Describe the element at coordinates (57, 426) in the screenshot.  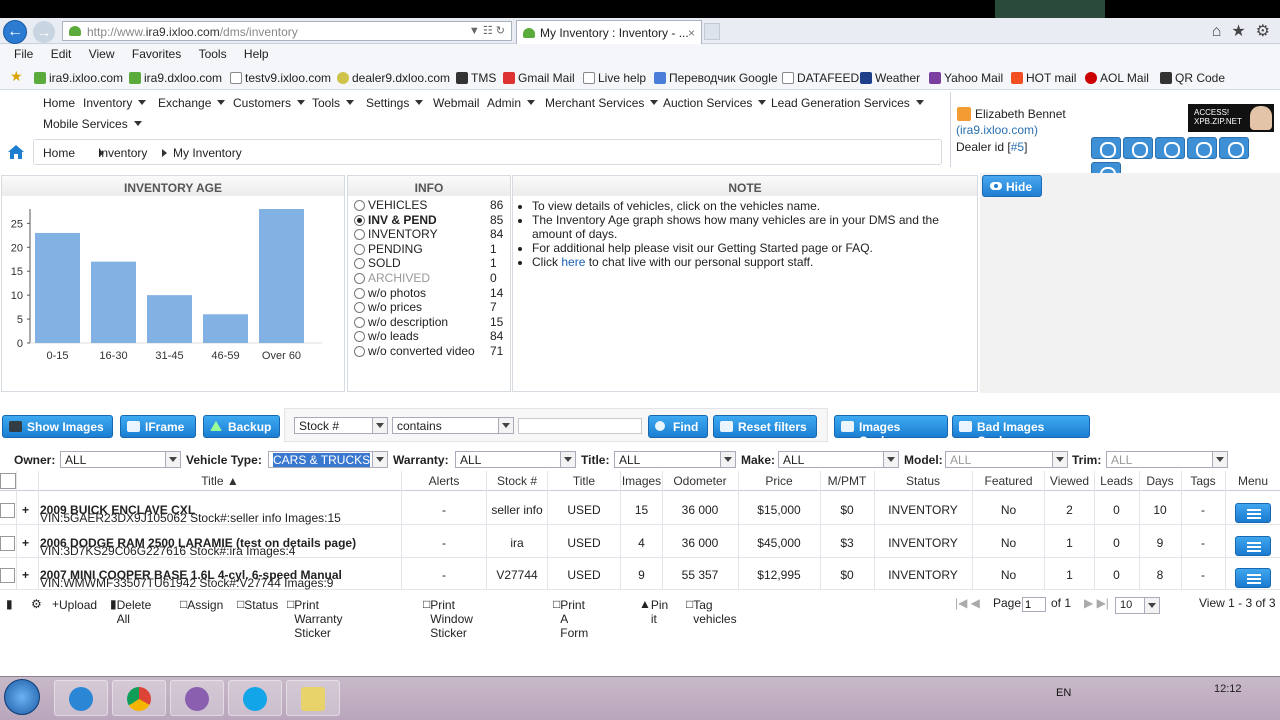
I see `show-images-button: Show Images` at that location.